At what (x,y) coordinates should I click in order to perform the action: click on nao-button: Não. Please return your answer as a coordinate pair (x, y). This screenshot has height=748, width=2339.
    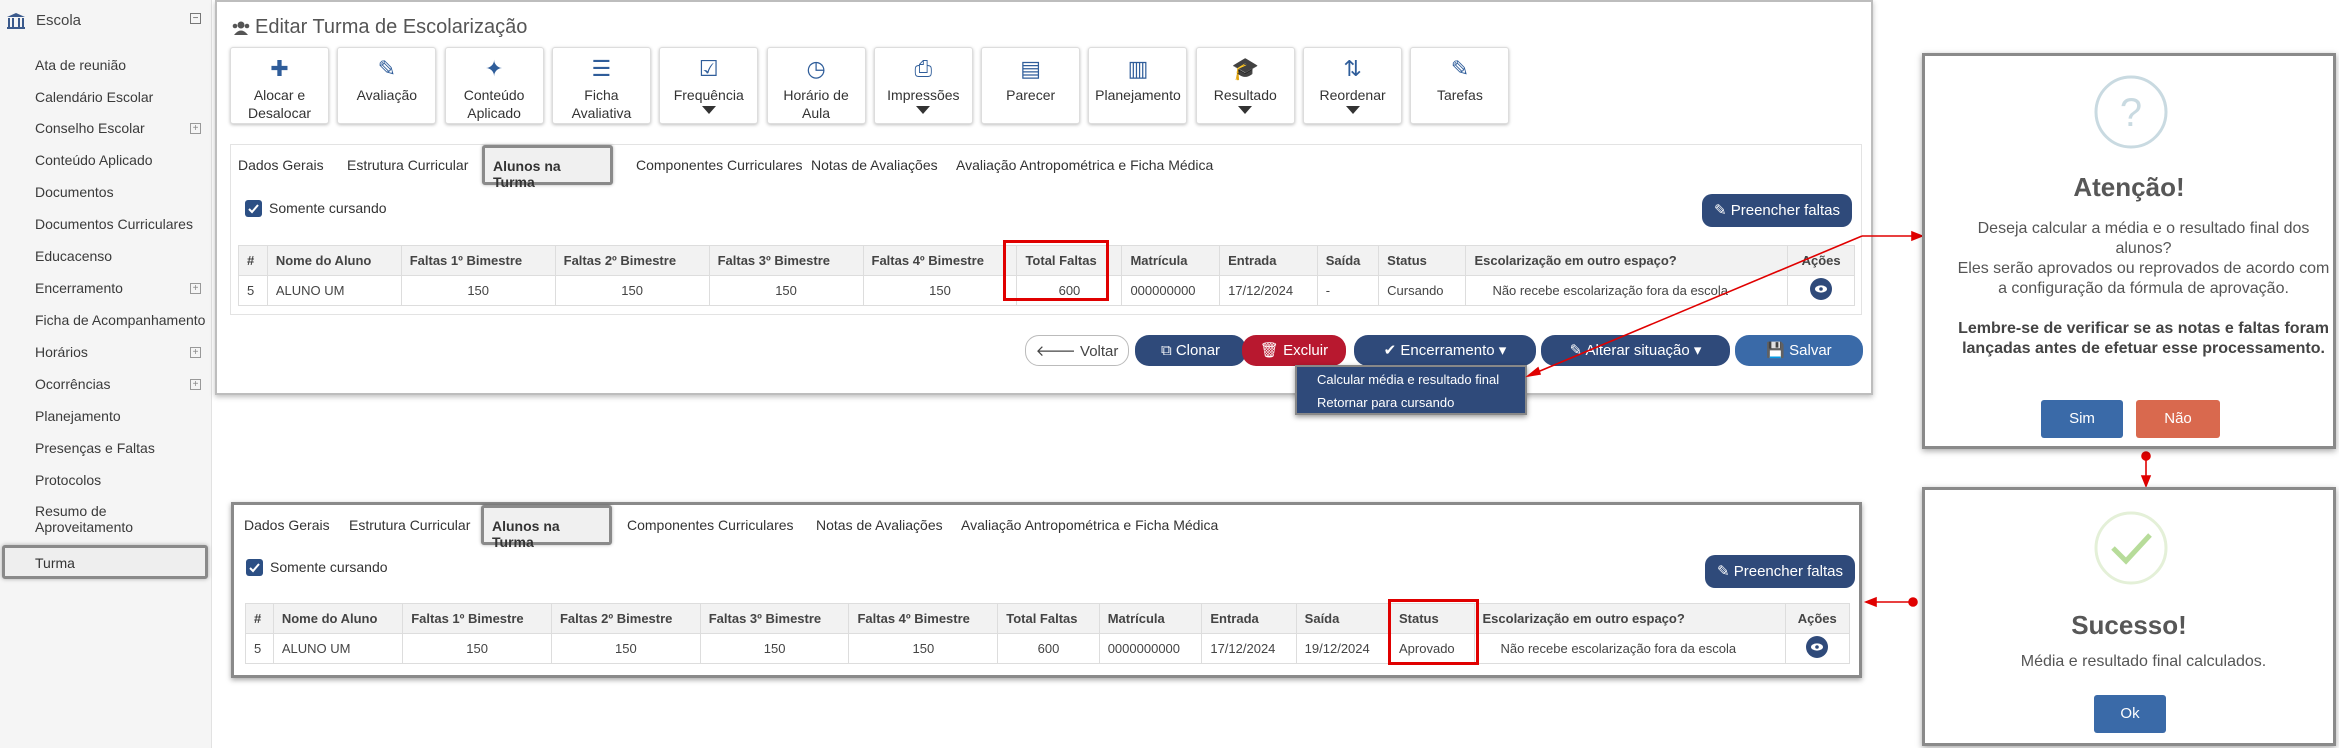
    Looking at the image, I should click on (2178, 419).